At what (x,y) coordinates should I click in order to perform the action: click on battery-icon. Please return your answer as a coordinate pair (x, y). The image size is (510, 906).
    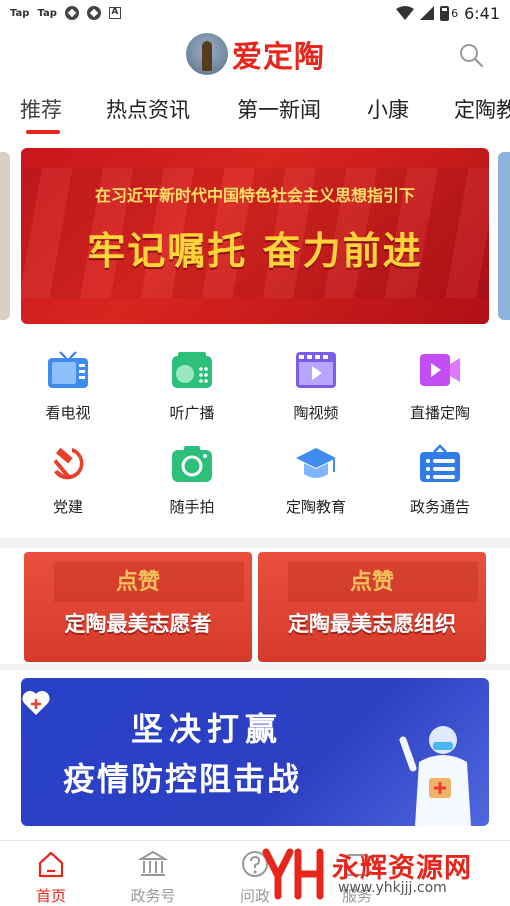
    Looking at the image, I should click on (445, 13).